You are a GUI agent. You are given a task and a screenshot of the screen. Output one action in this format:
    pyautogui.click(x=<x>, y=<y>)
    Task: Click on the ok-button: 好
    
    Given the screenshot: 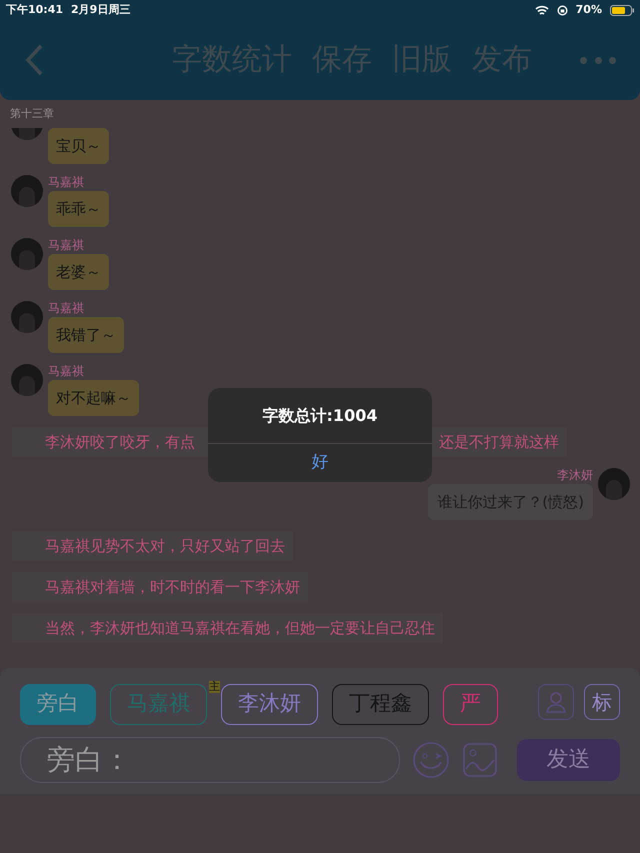 What is the action you would take?
    pyautogui.click(x=320, y=463)
    